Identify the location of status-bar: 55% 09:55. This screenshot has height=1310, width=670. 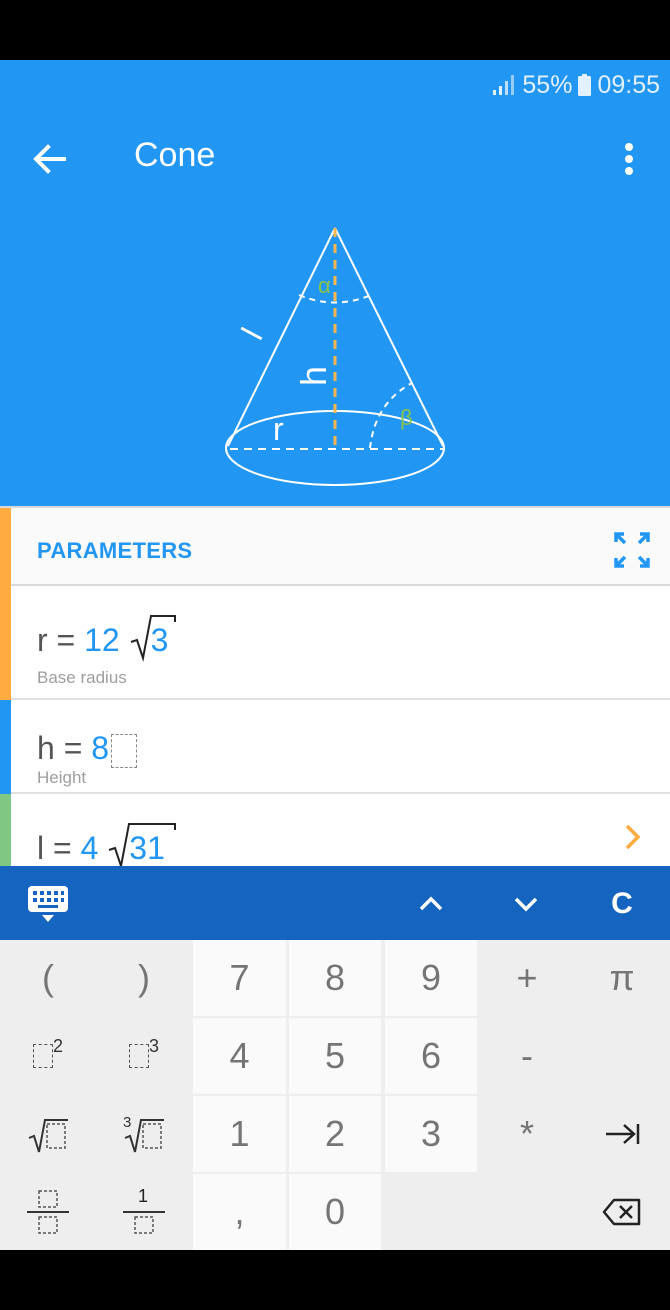
(576, 85).